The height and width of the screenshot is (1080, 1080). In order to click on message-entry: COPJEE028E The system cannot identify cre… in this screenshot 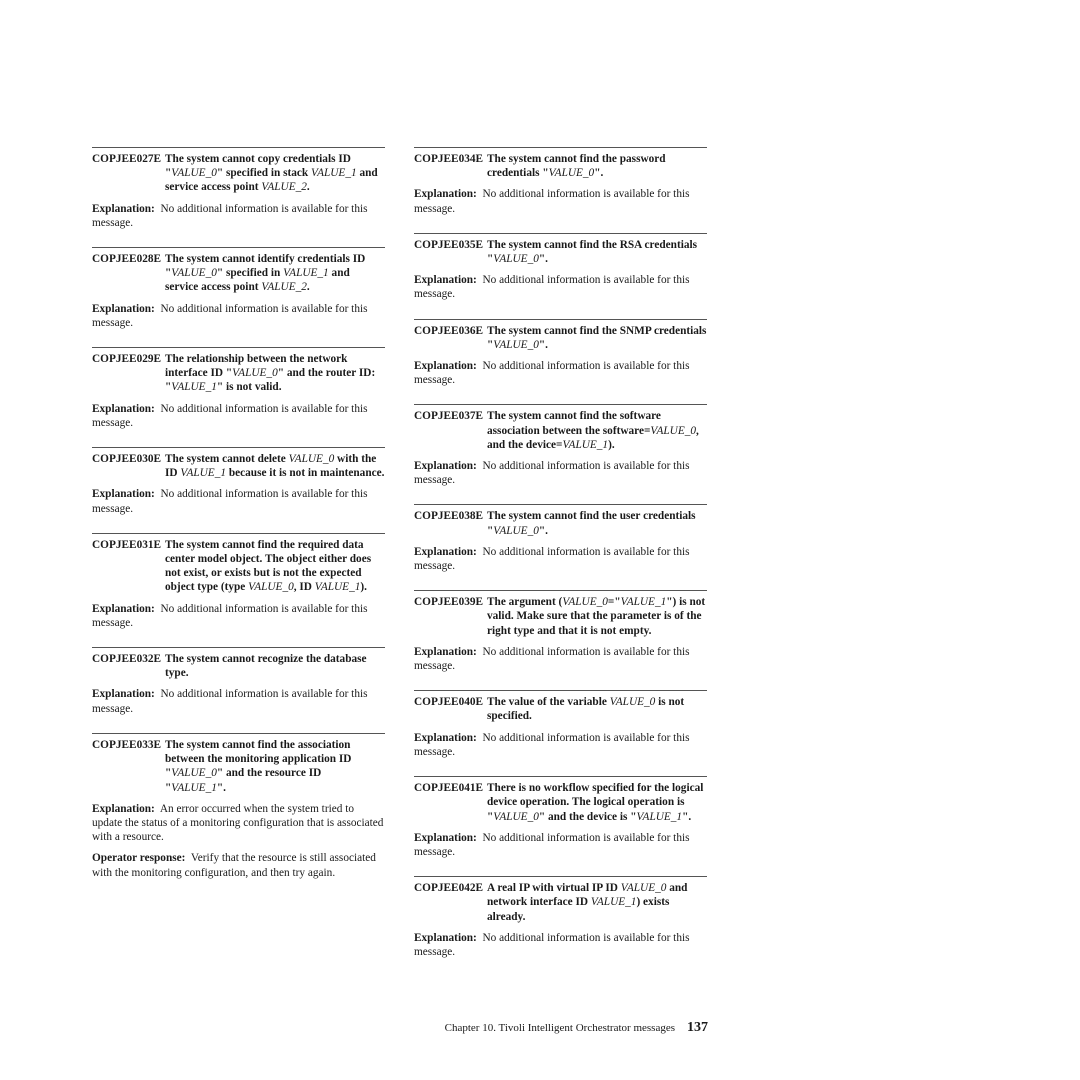, I will do `click(238, 288)`.